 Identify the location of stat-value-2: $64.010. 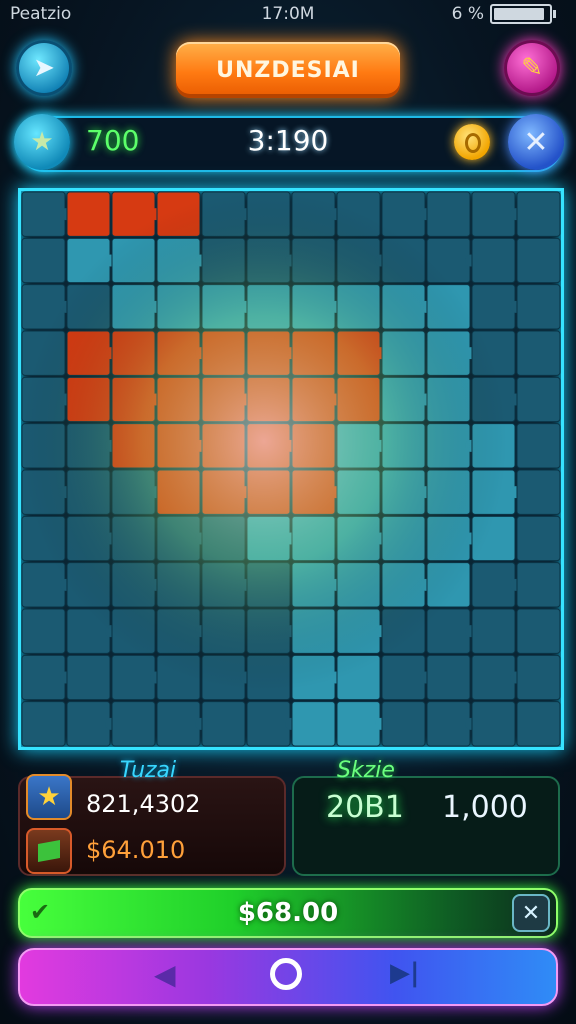
(136, 850).